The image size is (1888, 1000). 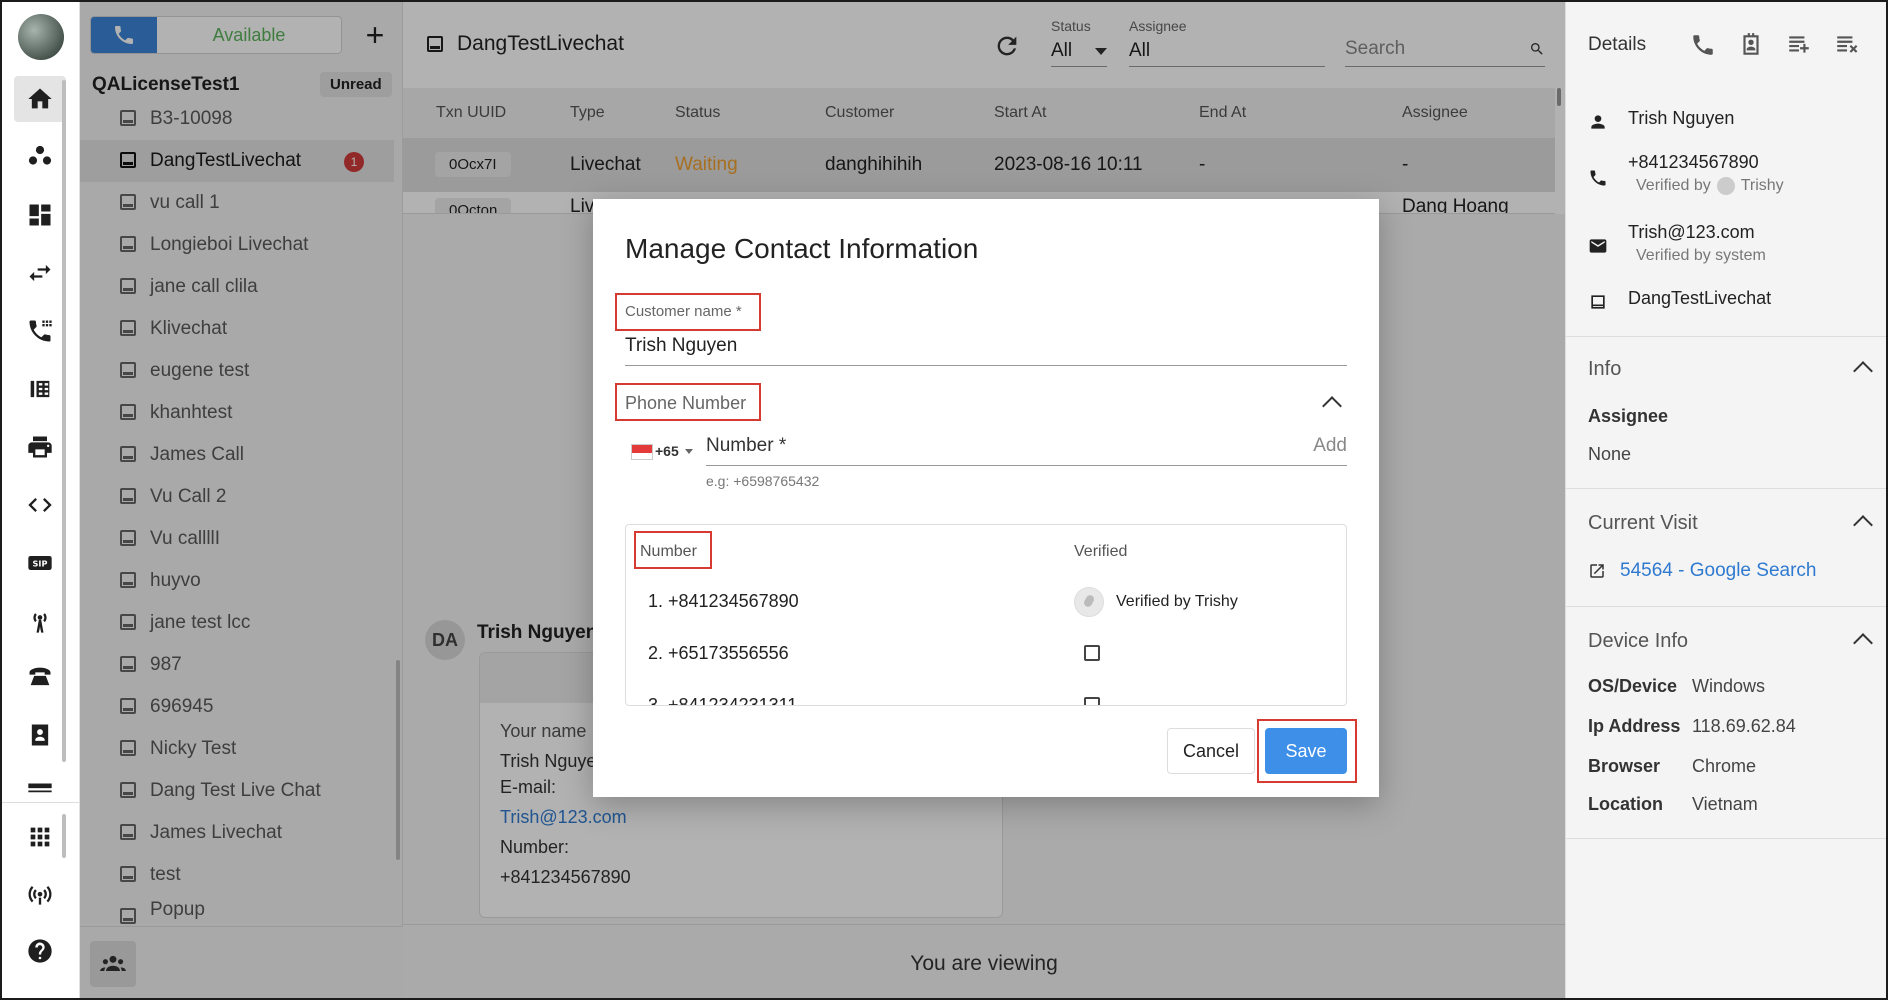 What do you see at coordinates (40, 99) in the screenshot?
I see `home-icon` at bounding box center [40, 99].